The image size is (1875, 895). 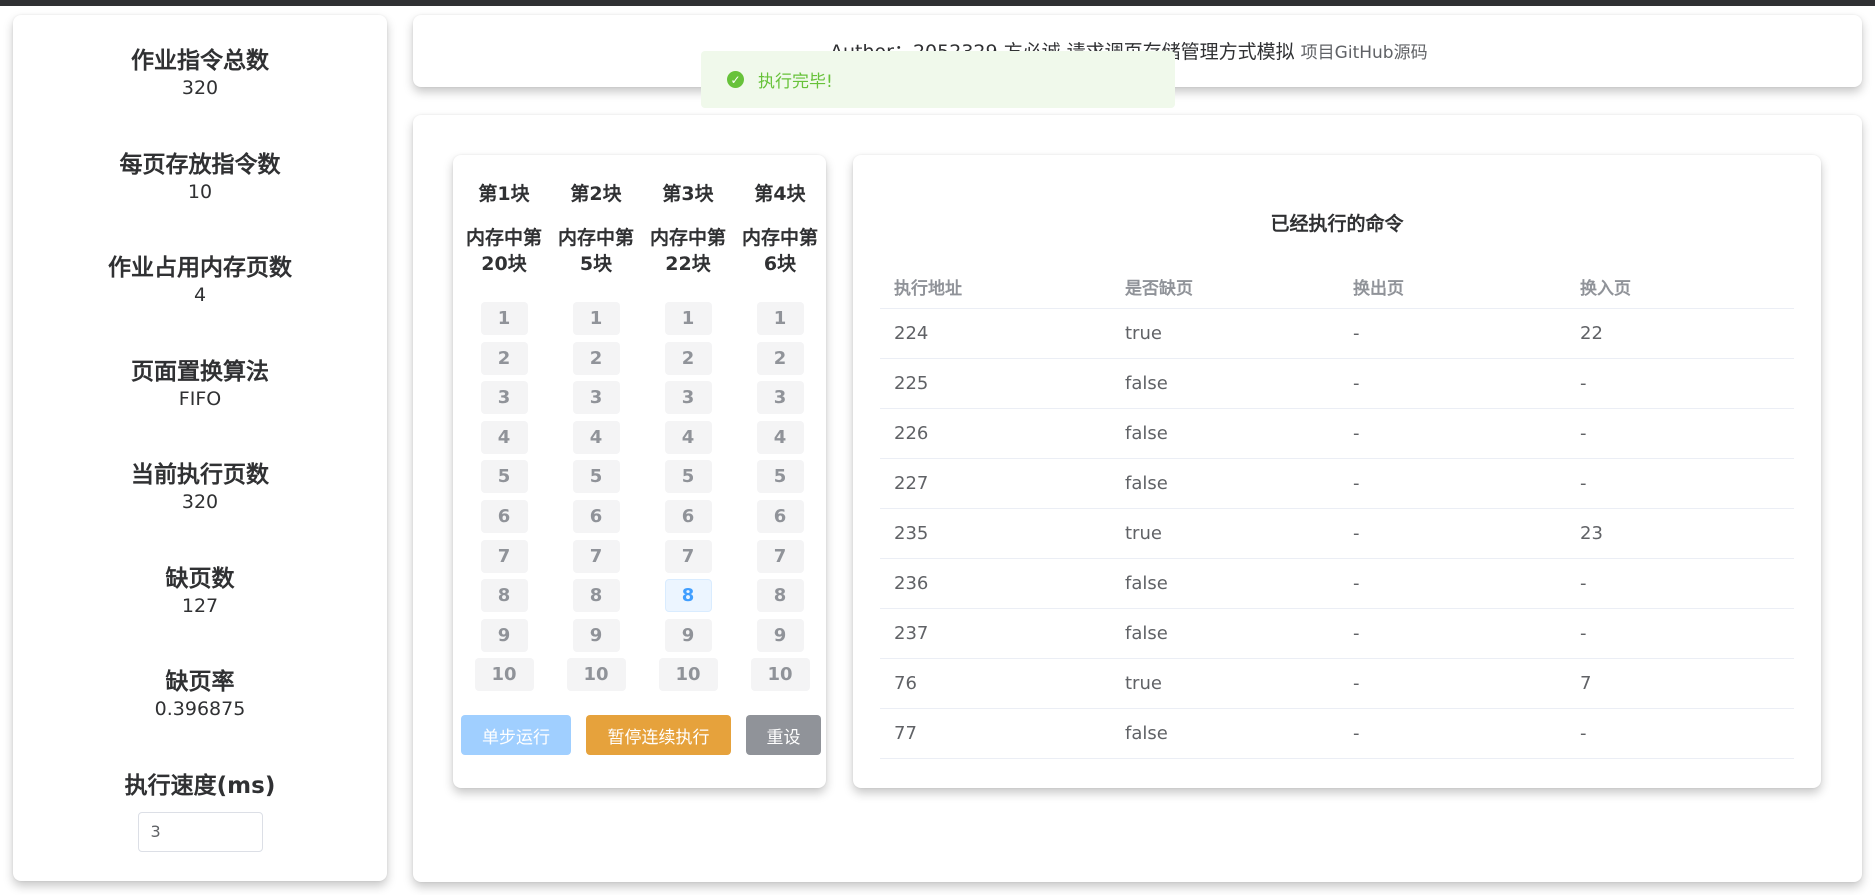 What do you see at coordinates (200, 682) in the screenshot?
I see `stat-label: 缺页率` at bounding box center [200, 682].